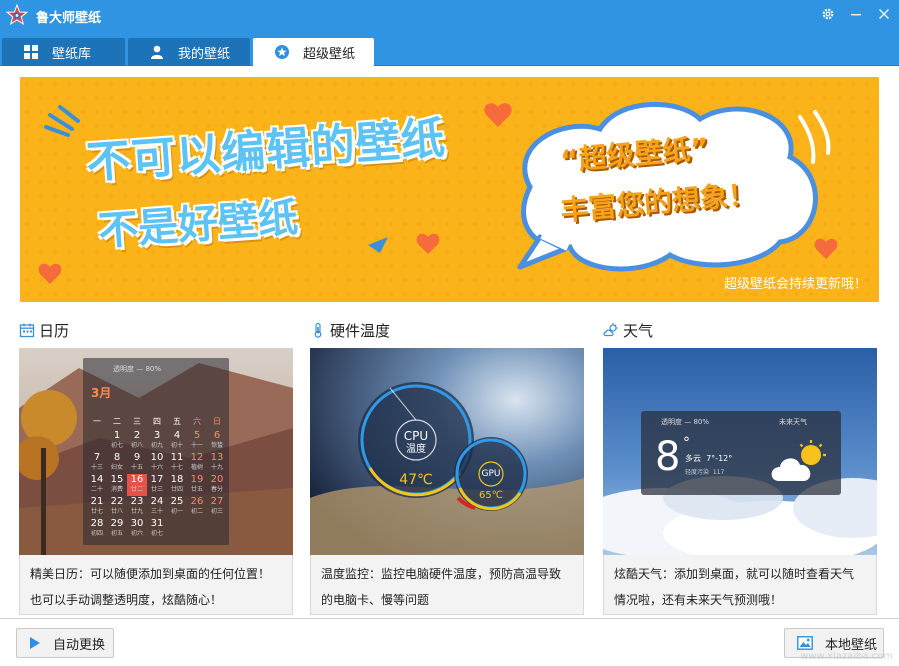 The image size is (899, 666). Describe the element at coordinates (491, 495) in the screenshot. I see `gpu-temperature: 65℃` at that location.